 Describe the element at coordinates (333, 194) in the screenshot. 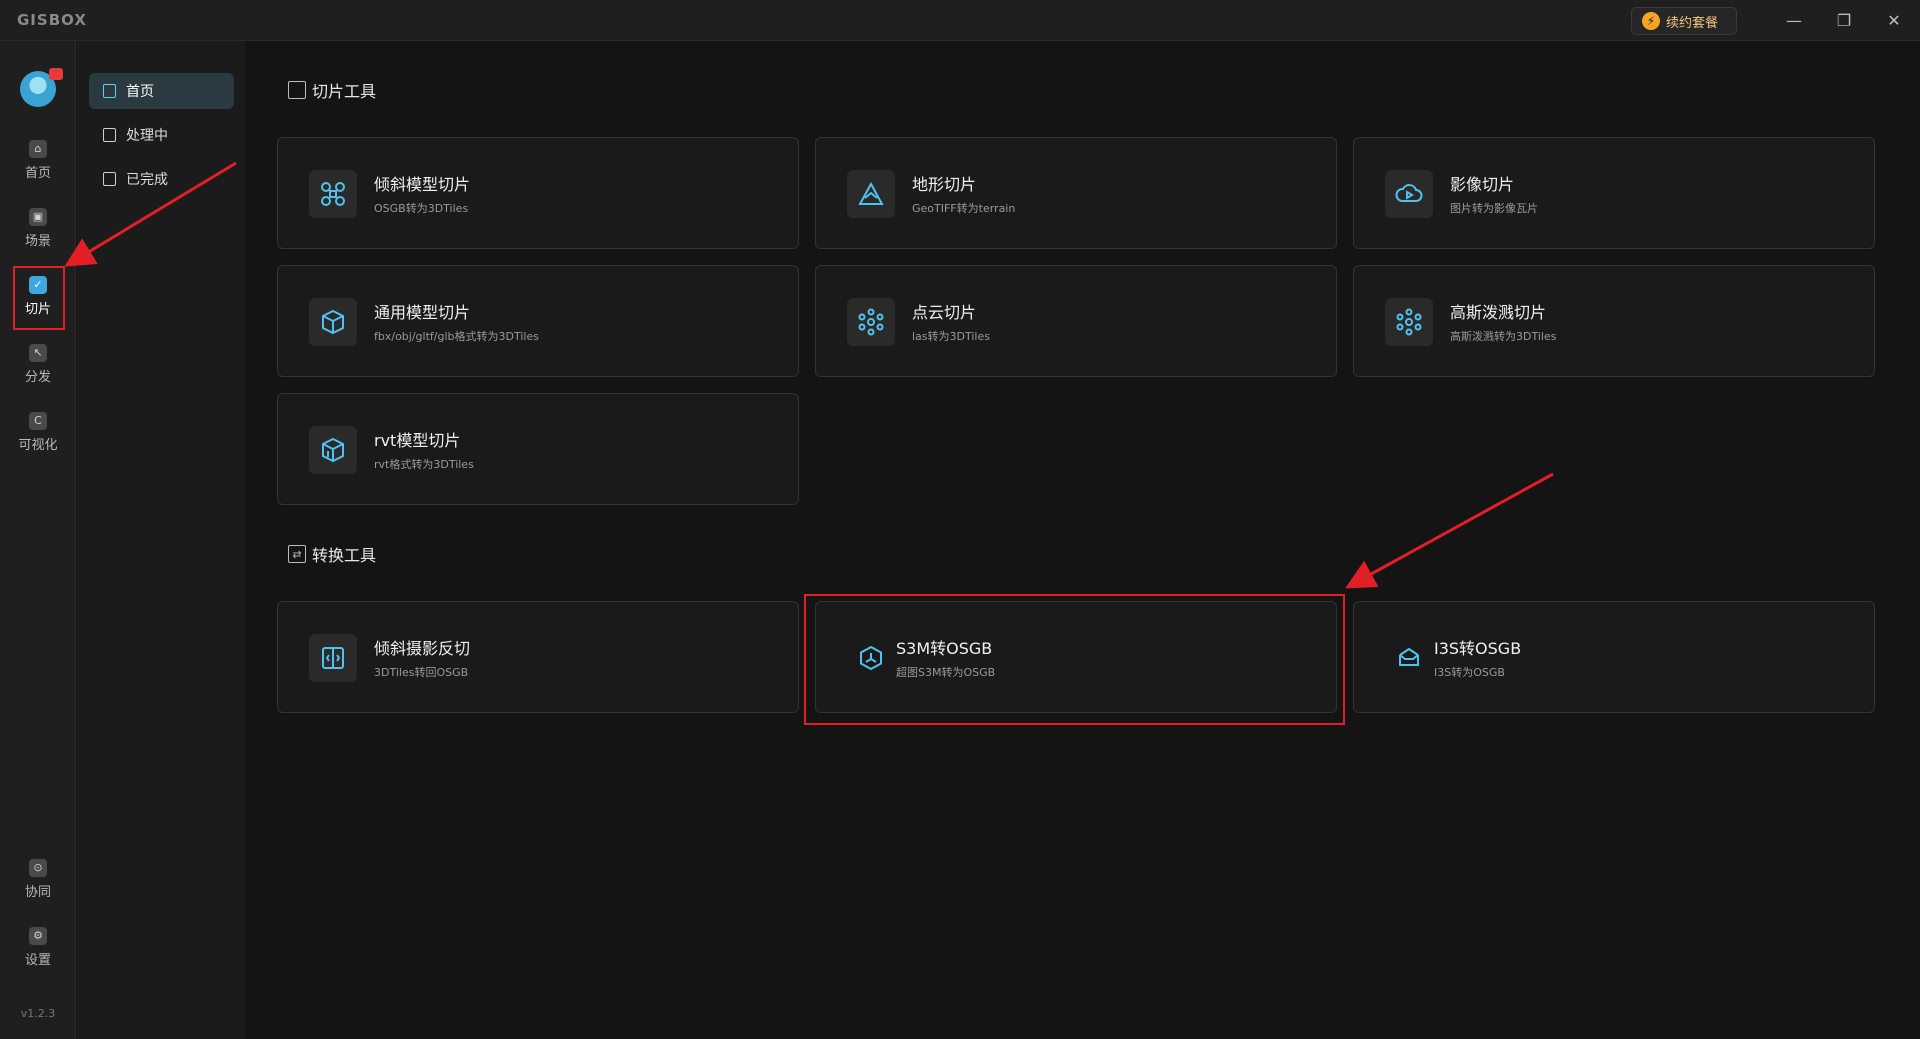

I see `drone-icon` at that location.